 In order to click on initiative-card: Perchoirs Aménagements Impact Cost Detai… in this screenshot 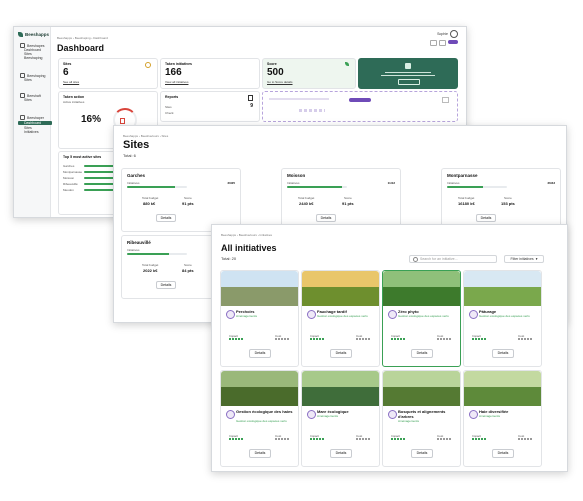, I will do `click(259, 318)`.